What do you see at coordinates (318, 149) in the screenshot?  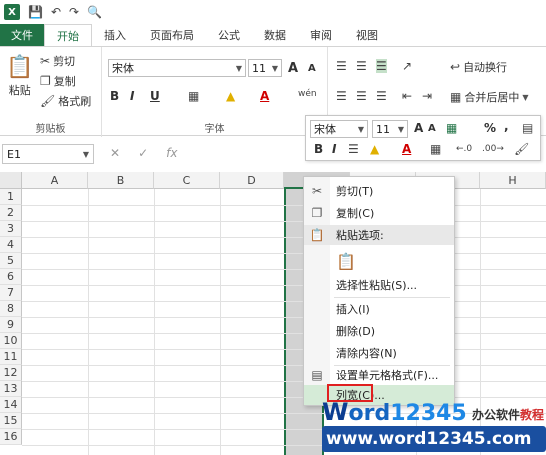 I see `mini-bold-button: B` at bounding box center [318, 149].